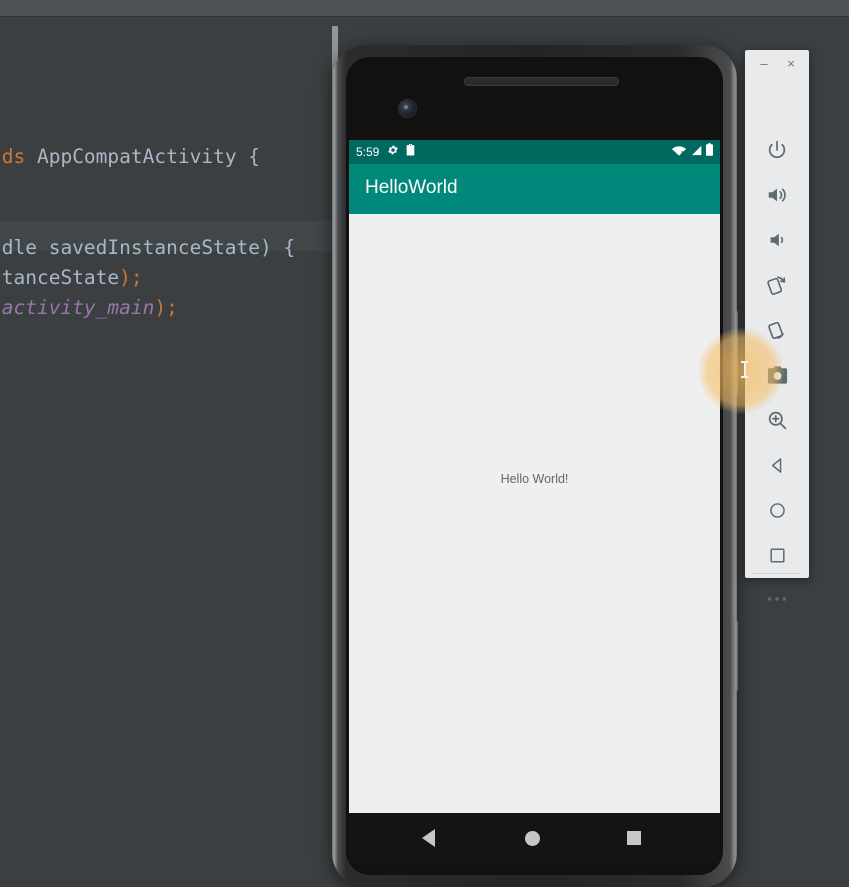 This screenshot has height=887, width=849. I want to click on status-bar-right-icons: x, so click(693, 152).